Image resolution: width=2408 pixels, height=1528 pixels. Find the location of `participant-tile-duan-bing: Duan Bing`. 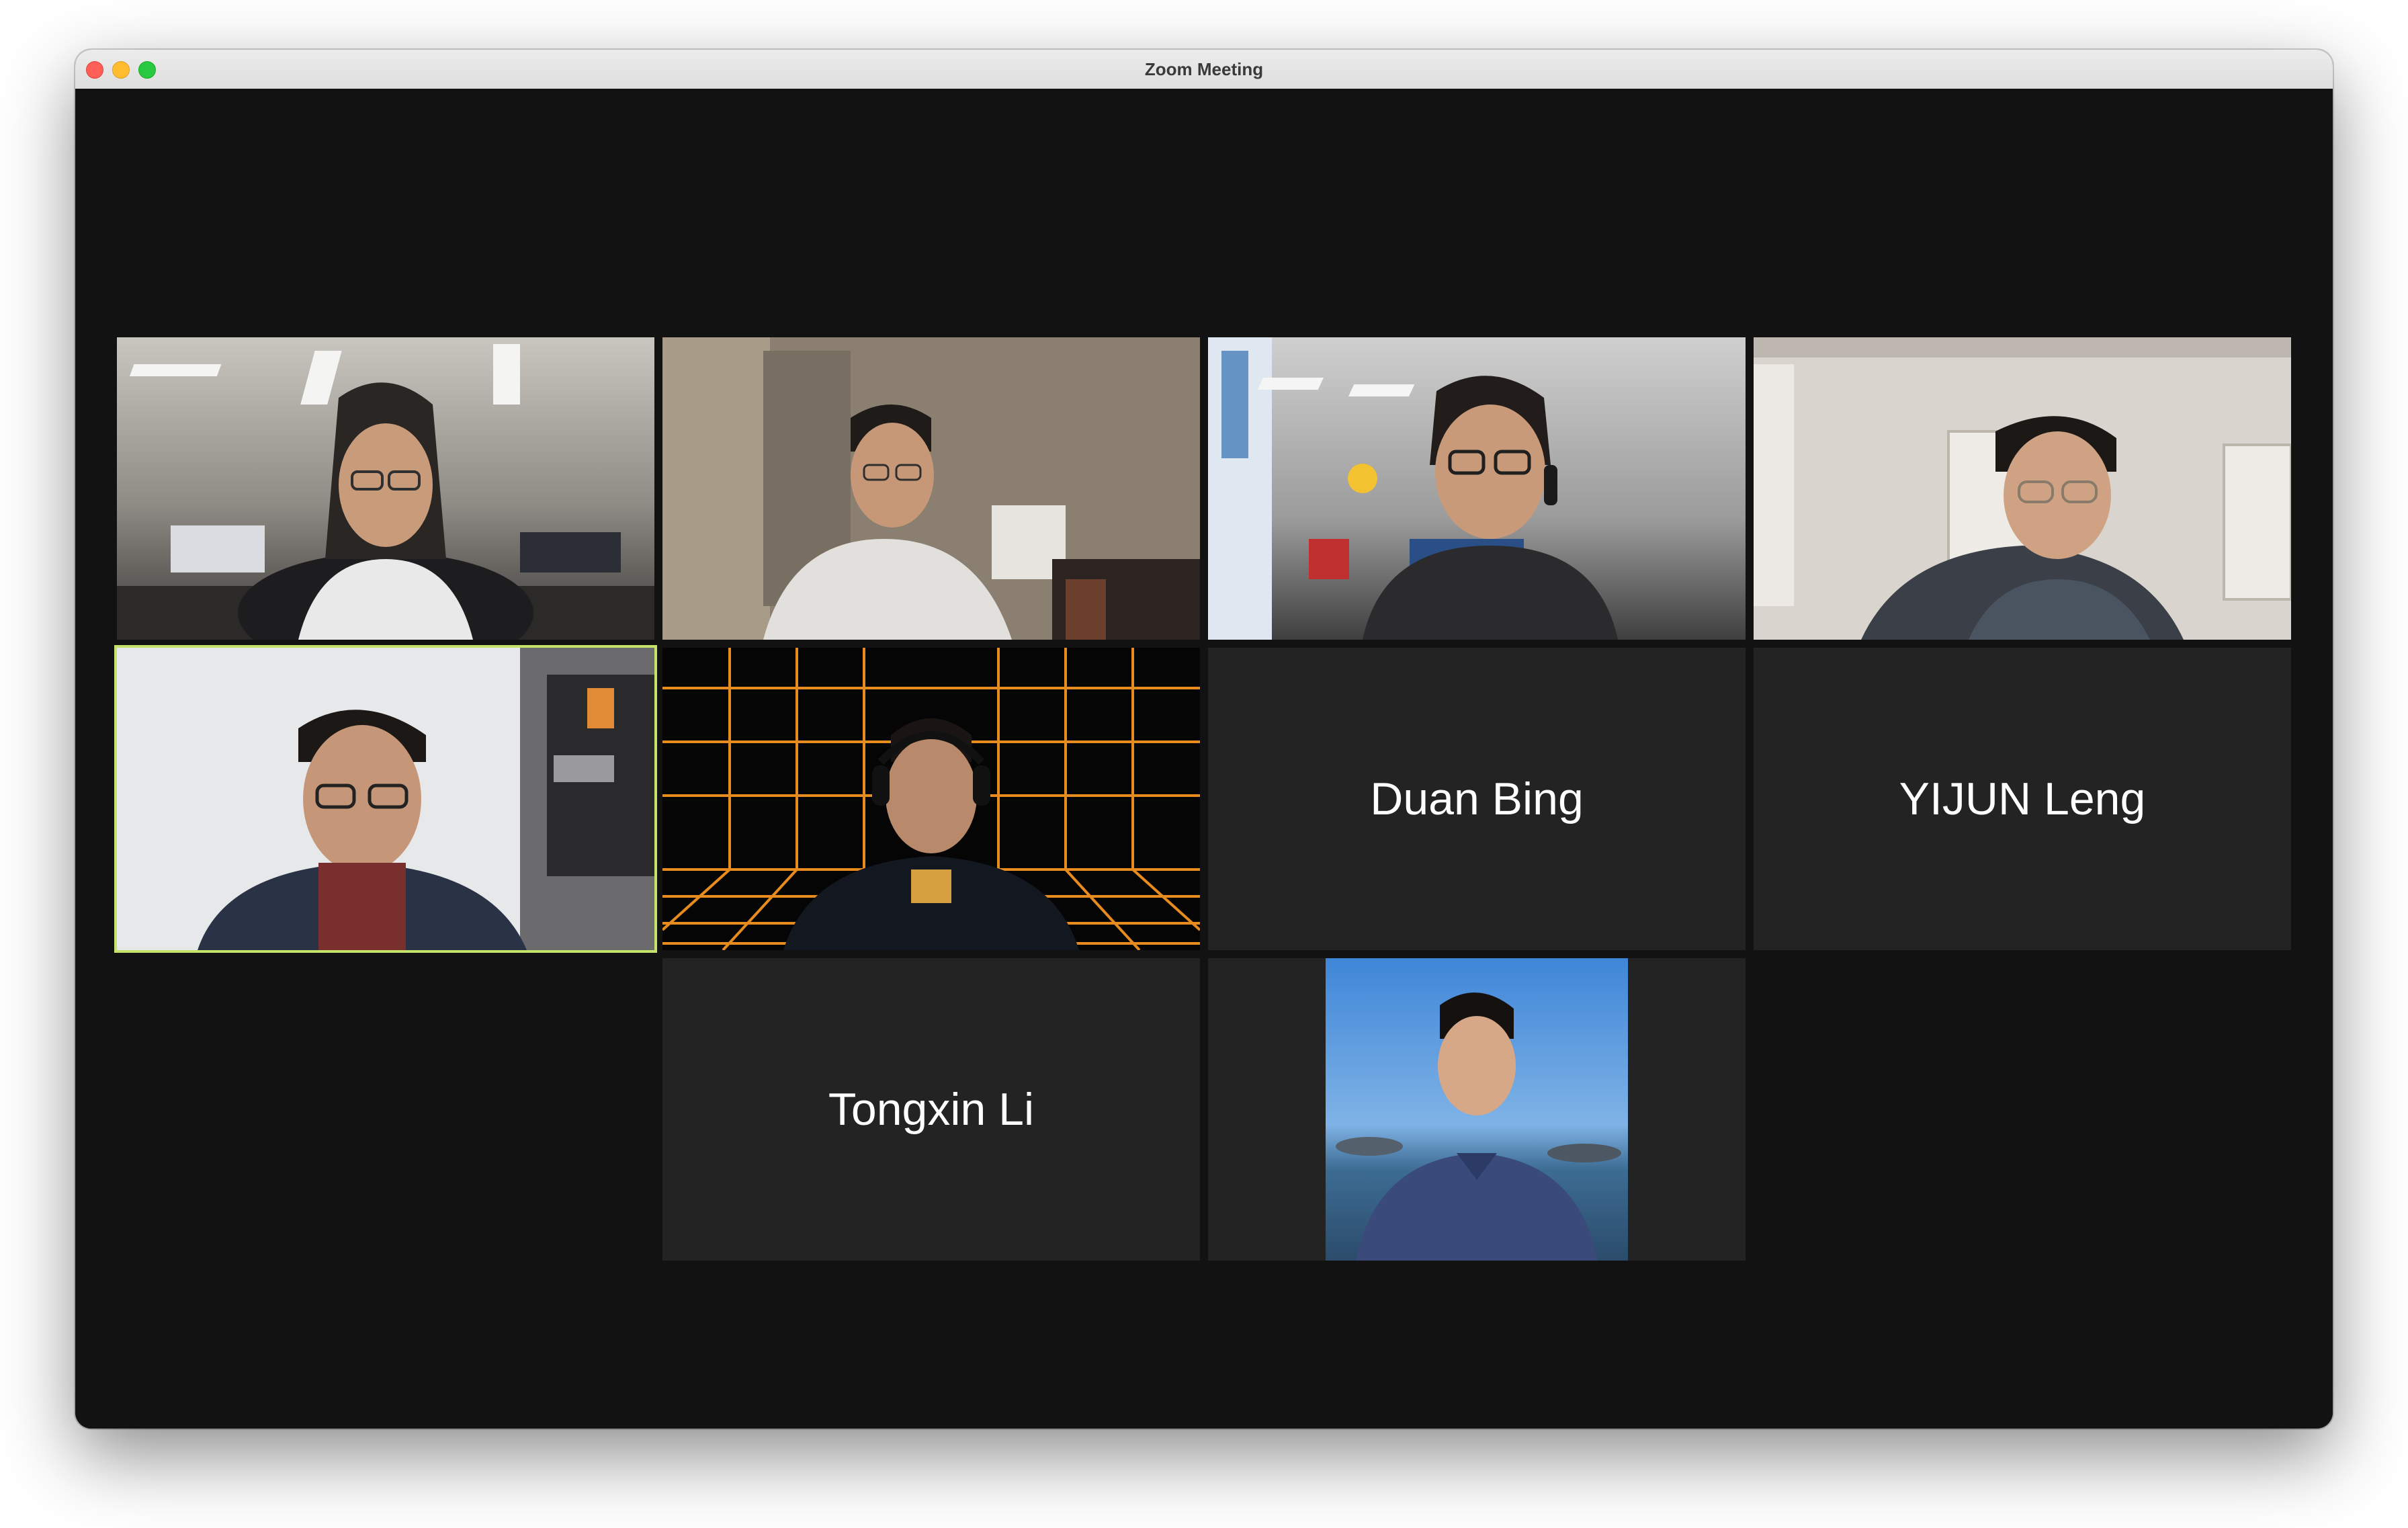

participant-tile-duan-bing: Duan Bing is located at coordinates (1477, 799).